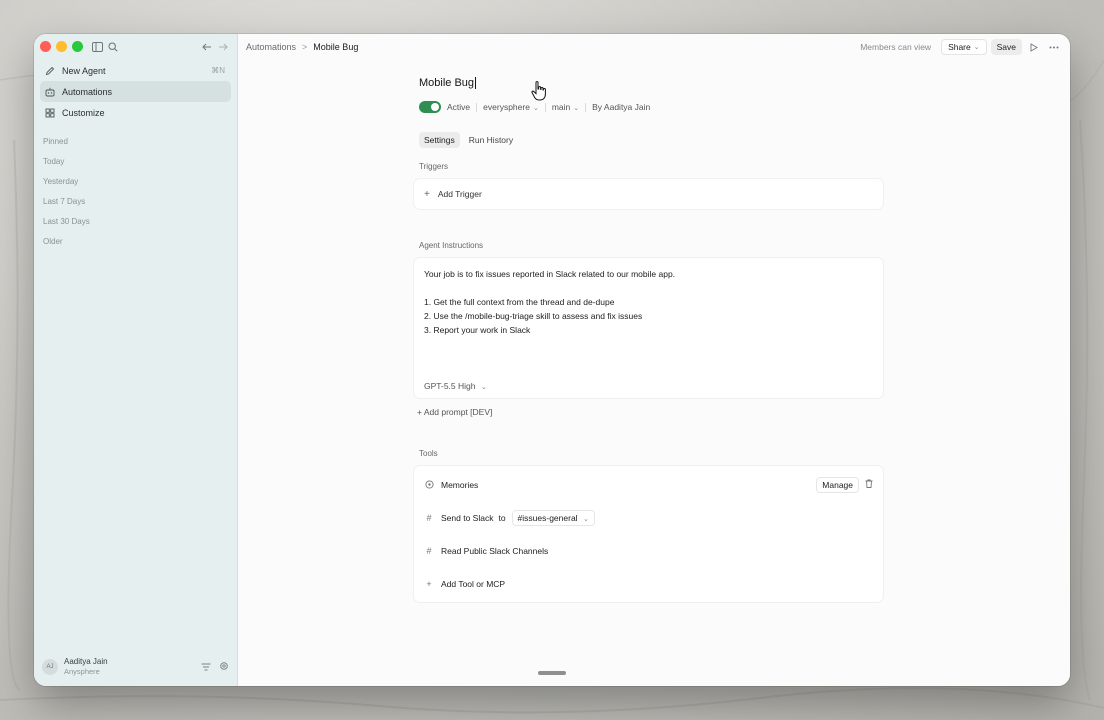 The width and height of the screenshot is (1104, 720). What do you see at coordinates (450, 386) in the screenshot?
I see `model-label: GPT-5.5 High` at bounding box center [450, 386].